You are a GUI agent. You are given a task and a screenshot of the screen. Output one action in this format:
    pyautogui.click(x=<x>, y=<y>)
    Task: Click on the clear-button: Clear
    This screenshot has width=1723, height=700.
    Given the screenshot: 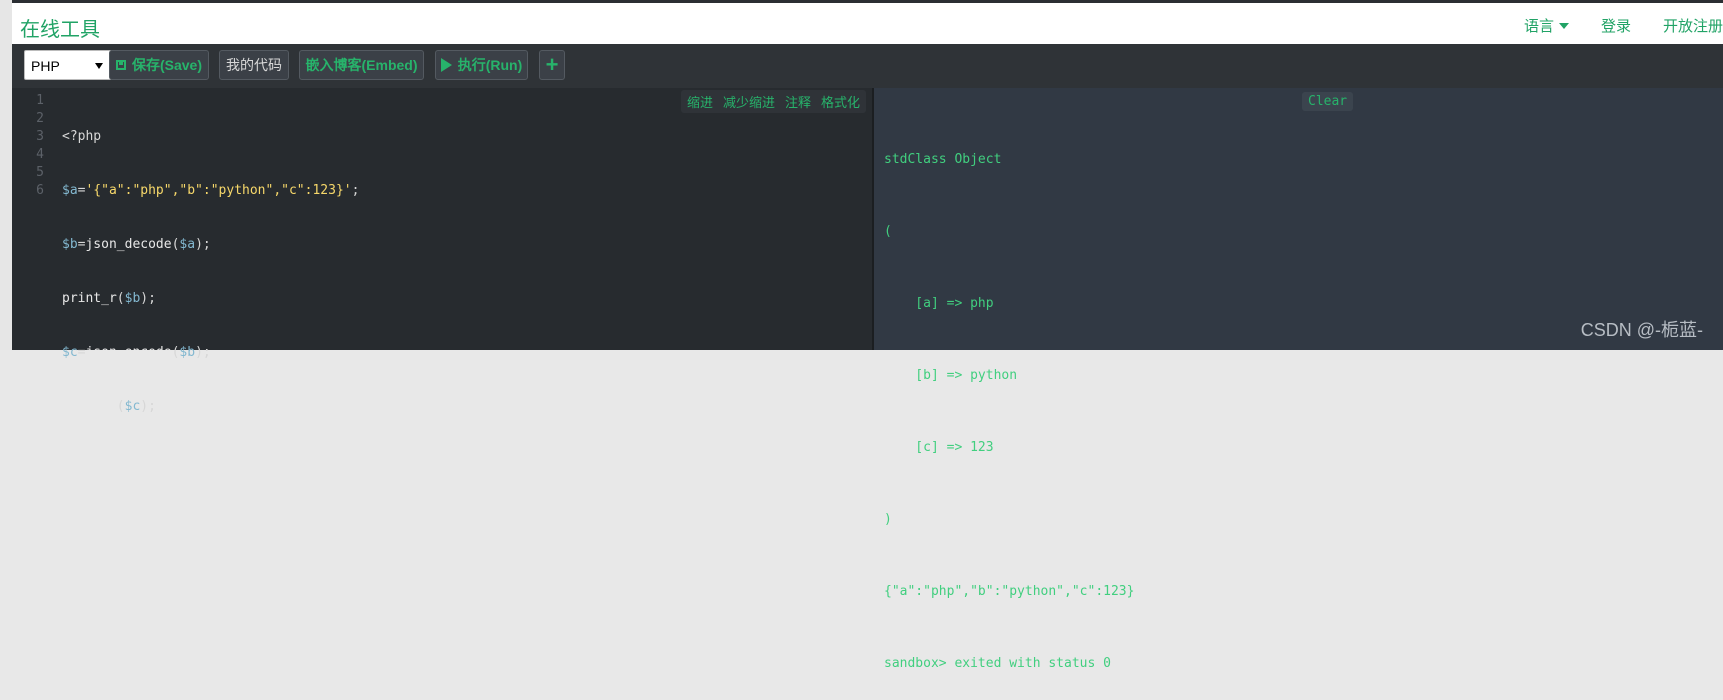 What is the action you would take?
    pyautogui.click(x=1328, y=101)
    